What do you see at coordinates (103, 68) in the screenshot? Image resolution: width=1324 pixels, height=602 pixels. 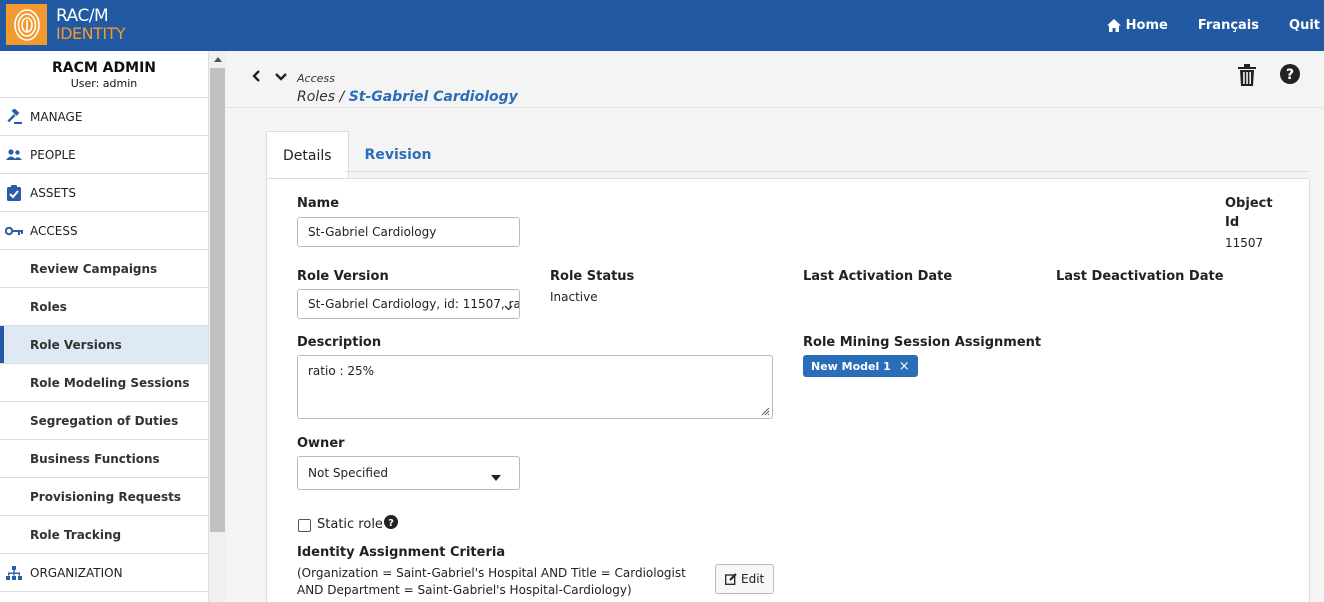 I see `sidebar-title: RACM ADMIN` at bounding box center [103, 68].